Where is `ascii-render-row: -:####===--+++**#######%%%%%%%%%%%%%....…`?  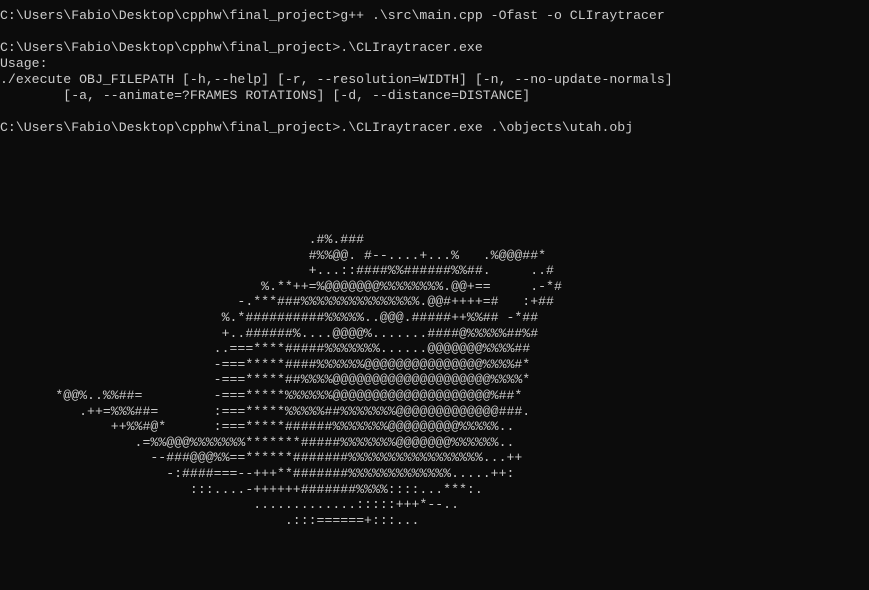
ascii-render-row: -:####===--+++**#######%%%%%%%%%%%%%....… is located at coordinates (257, 473).